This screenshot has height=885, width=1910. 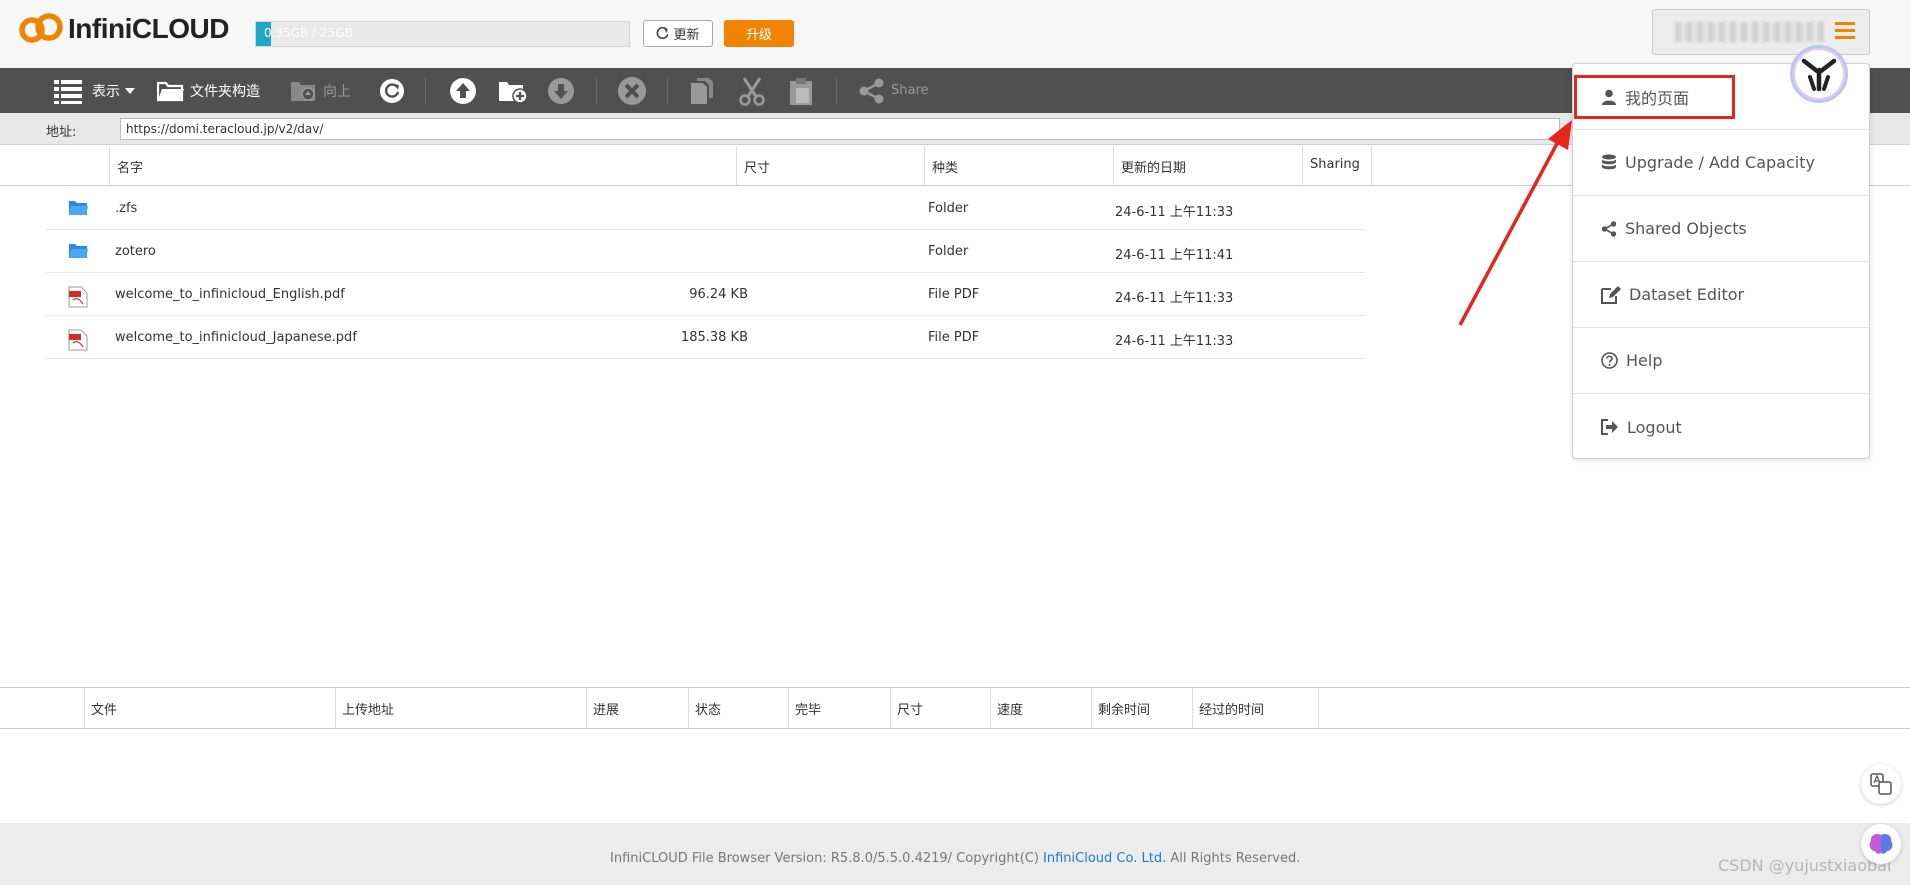 What do you see at coordinates (830, 165) in the screenshot?
I see `column-size: 尺寸` at bounding box center [830, 165].